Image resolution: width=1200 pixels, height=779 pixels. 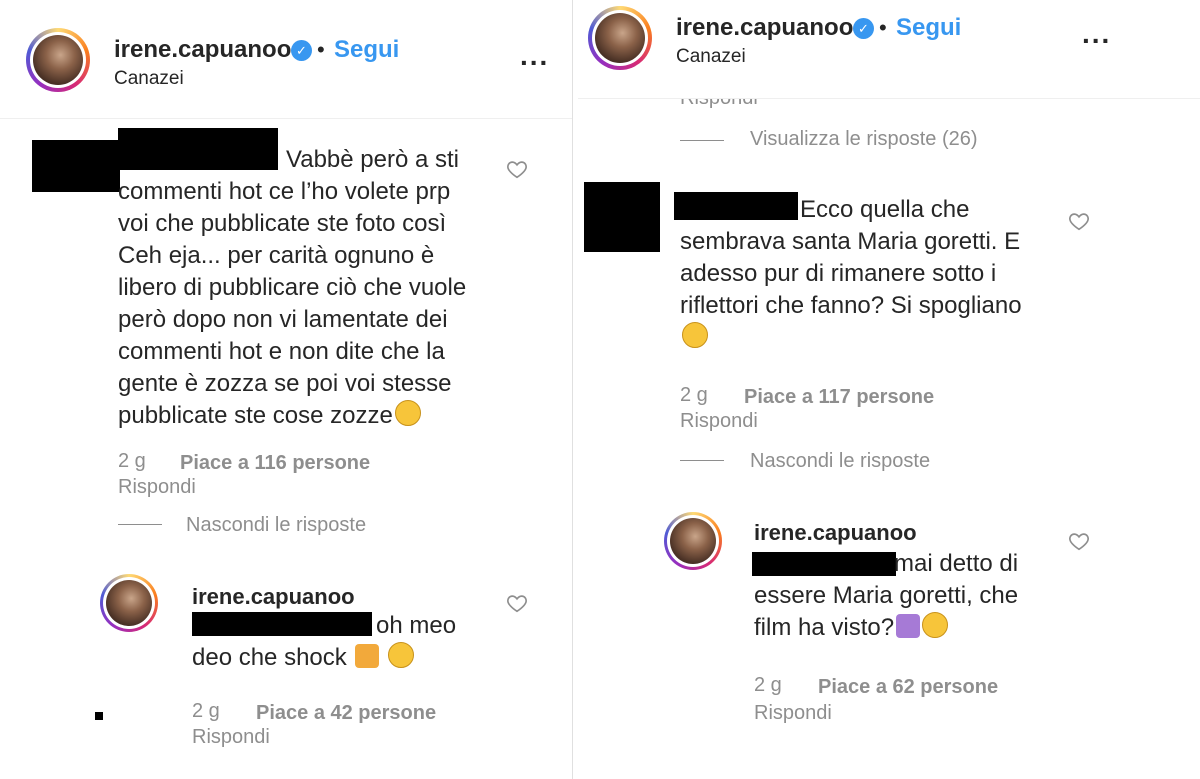 What do you see at coordinates (908, 687) in the screenshot?
I see `reply-likes: Piace a 62 persone` at bounding box center [908, 687].